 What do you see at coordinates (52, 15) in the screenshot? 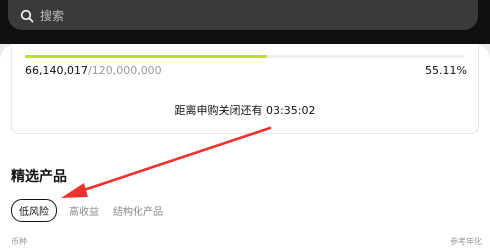
I see `search-placeholder: 搜索` at bounding box center [52, 15].